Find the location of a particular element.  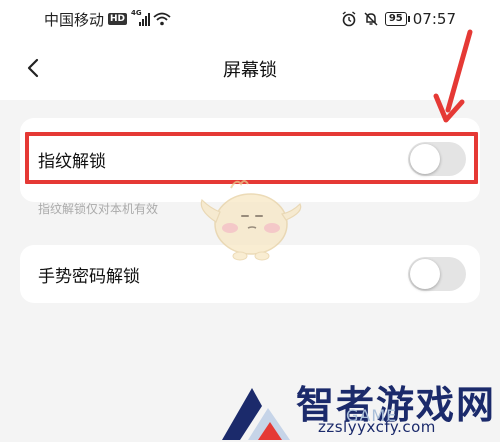

page-title: 屏幕锁 is located at coordinates (250, 70).